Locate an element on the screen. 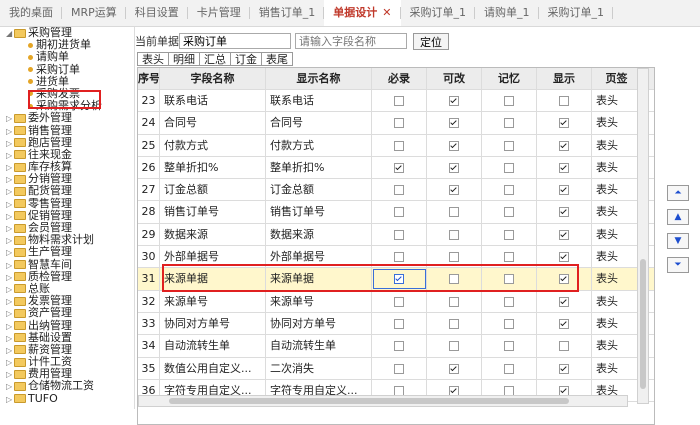 Image resolution: width=700 pixels, height=425 pixels. tab-item: 销售订单_1 is located at coordinates (287, 13).